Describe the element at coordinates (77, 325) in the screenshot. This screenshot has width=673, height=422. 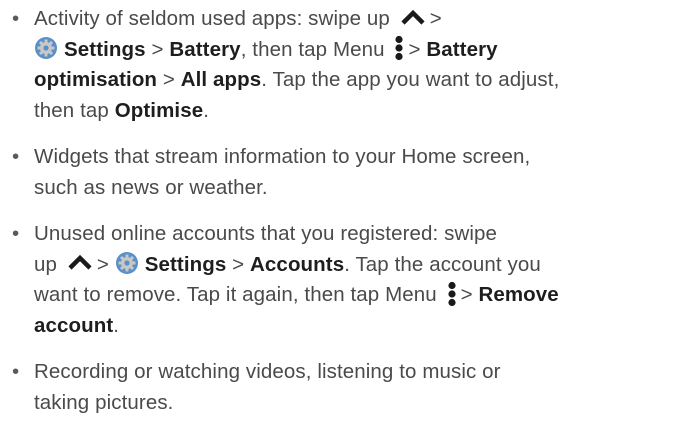
I see `text-line: account.` at that location.